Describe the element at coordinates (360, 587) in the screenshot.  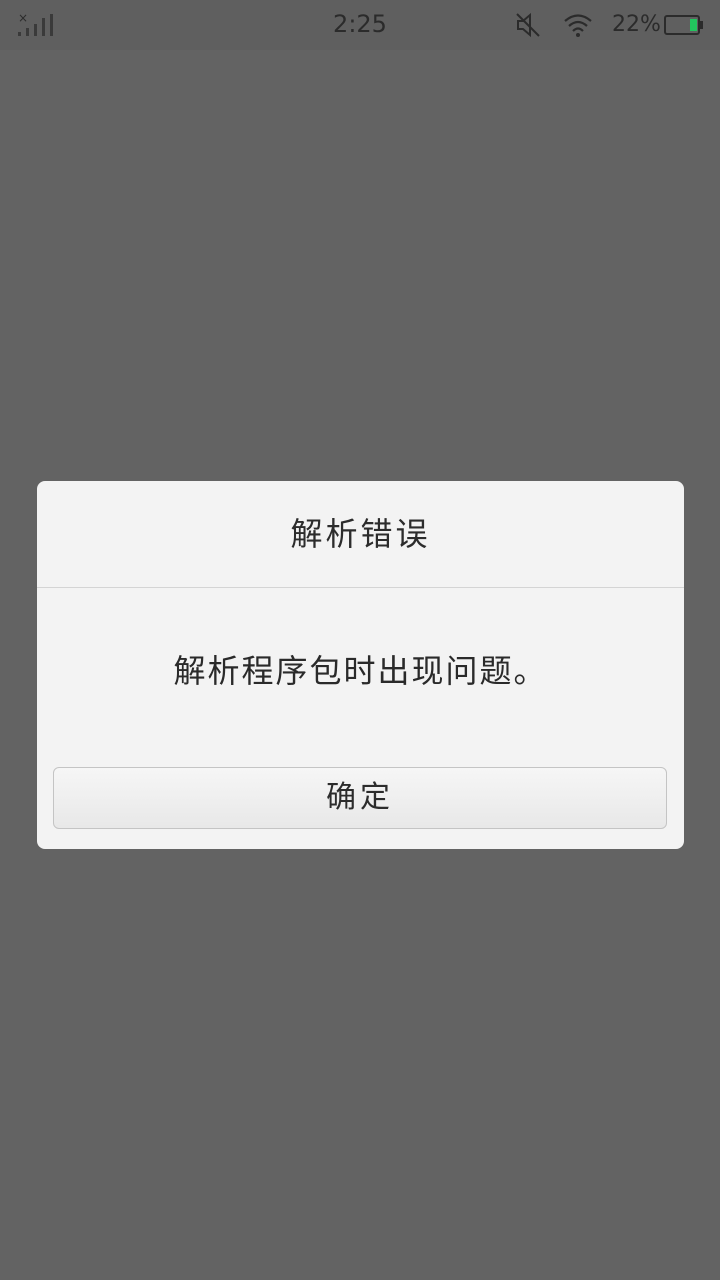
I see `dialog-divider` at that location.